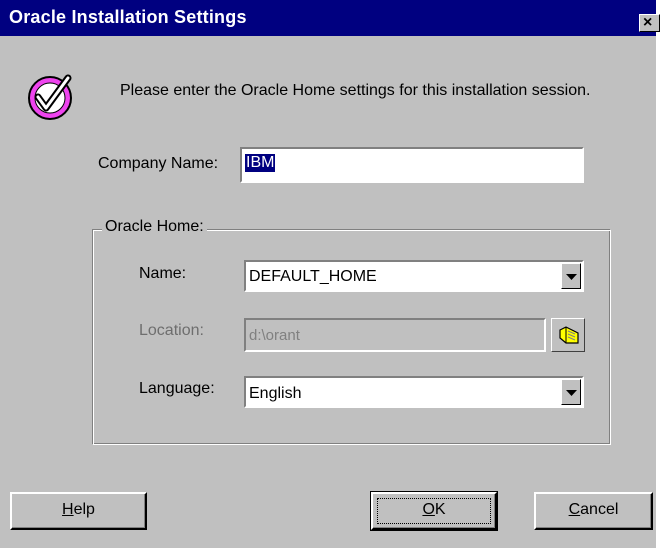  I want to click on location-input: d:\orant, so click(395, 335).